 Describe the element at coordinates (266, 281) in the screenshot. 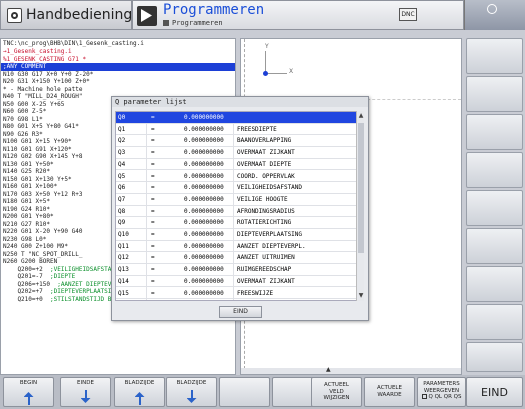

I see `q-parameter-desc: OVERMAAT ZIJKANT` at that location.